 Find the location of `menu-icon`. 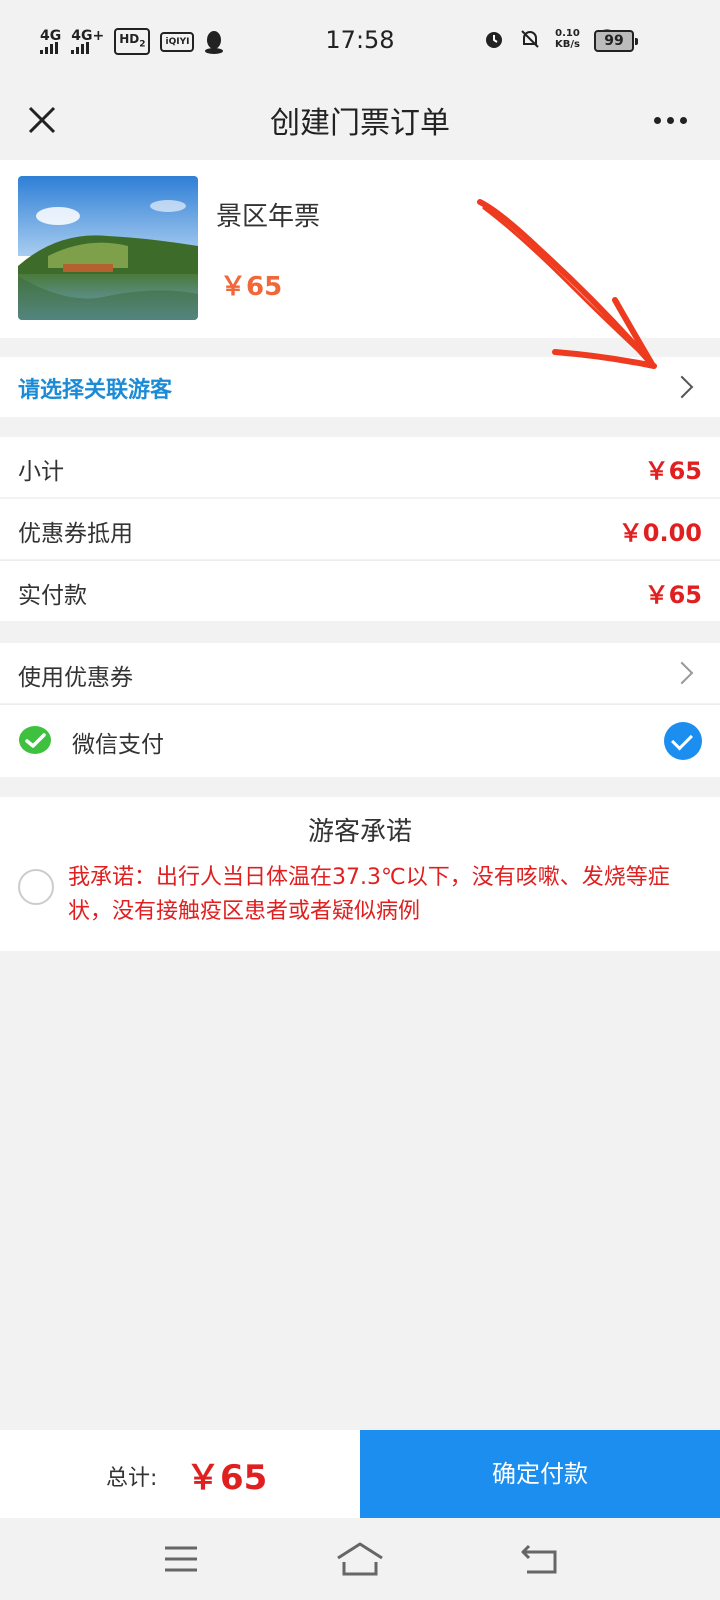

menu-icon is located at coordinates (181, 1559).